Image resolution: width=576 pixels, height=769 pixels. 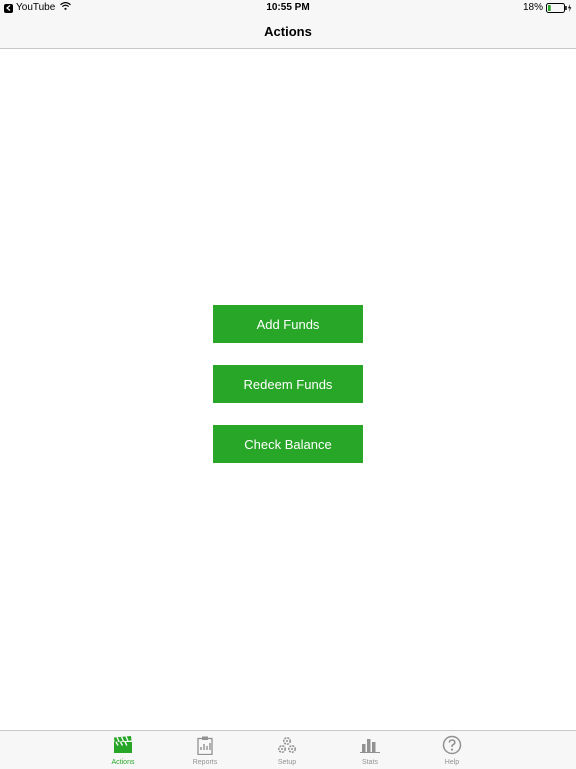 I want to click on tab-help: Help, so click(x=452, y=750).